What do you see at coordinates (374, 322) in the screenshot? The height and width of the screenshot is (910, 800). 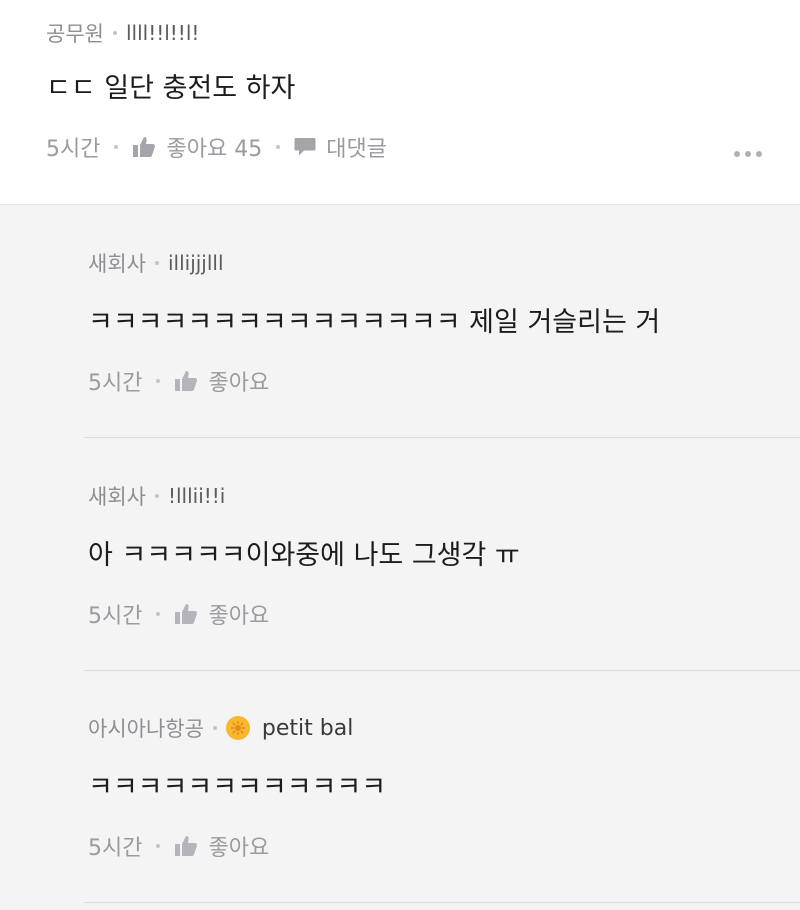 I see `reply-text: ㅋㅋㅋㅋㅋㅋㅋㅋㅋㅋㅋㅋㅋㅋㅋ 제일 거슬리는 거` at bounding box center [374, 322].